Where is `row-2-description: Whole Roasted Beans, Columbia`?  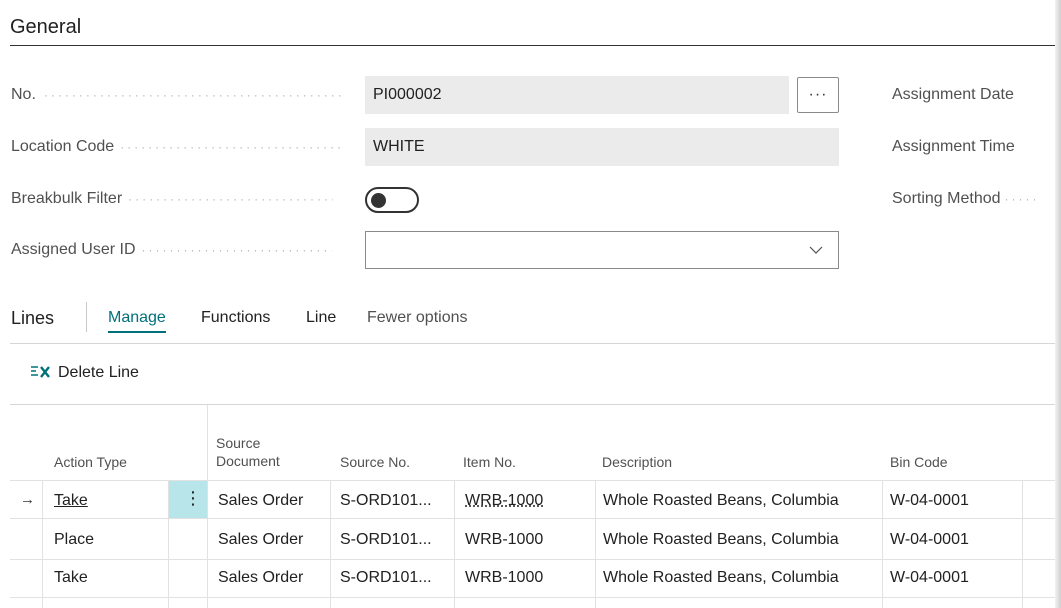 row-2-description: Whole Roasted Beans, Columbia is located at coordinates (721, 540).